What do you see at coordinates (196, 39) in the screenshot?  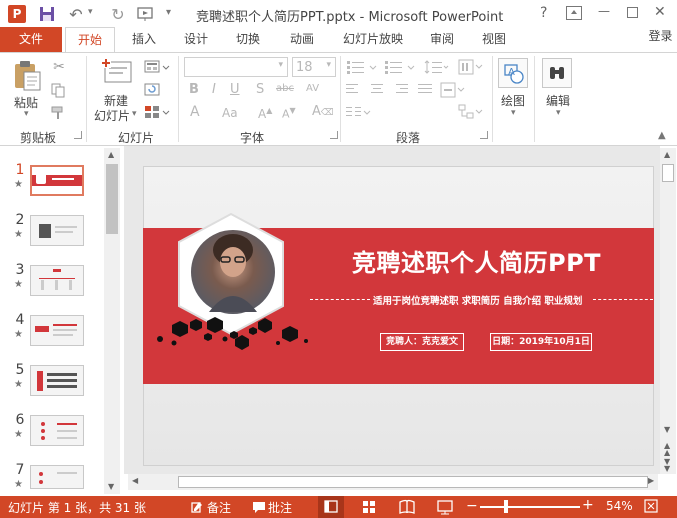 I see `tab-design: 设计` at bounding box center [196, 39].